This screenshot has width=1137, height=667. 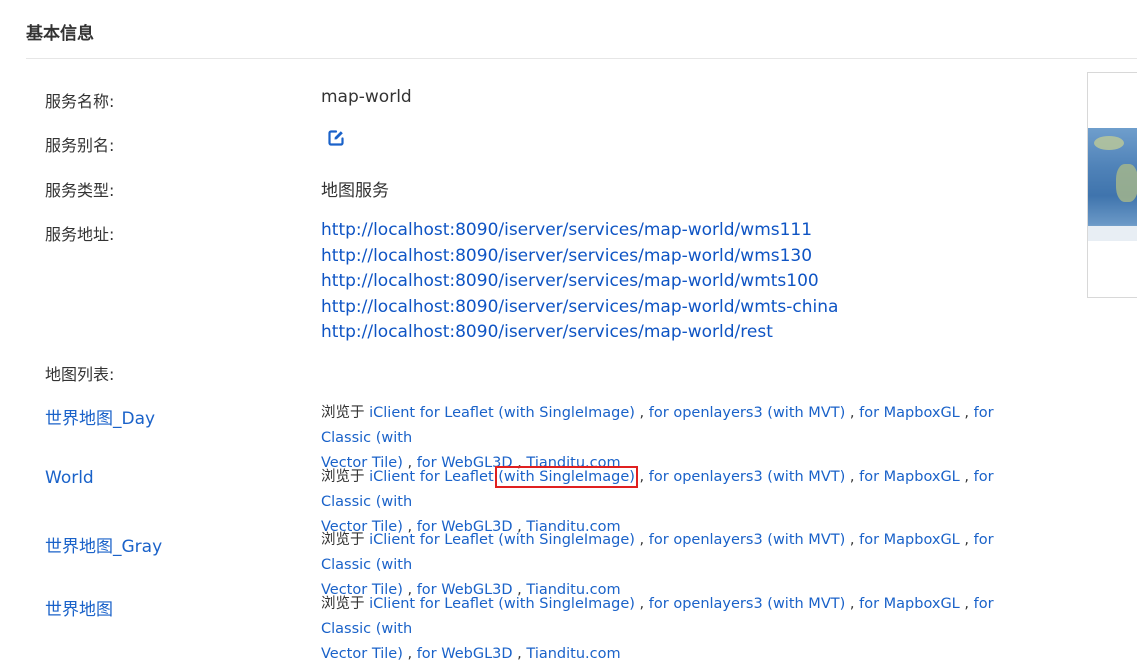 I want to click on service-type-value: 地图服务, so click(x=355, y=191).